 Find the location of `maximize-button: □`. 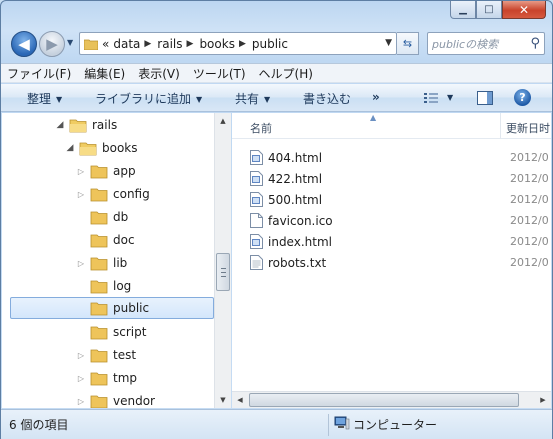

maximize-button: □ is located at coordinates (489, 10).